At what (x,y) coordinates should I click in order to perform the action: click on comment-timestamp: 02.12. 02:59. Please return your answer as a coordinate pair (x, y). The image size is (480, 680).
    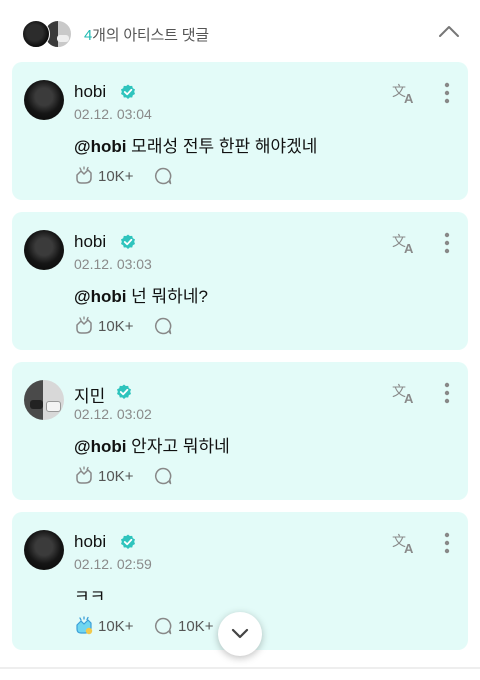
    Looking at the image, I should click on (113, 564).